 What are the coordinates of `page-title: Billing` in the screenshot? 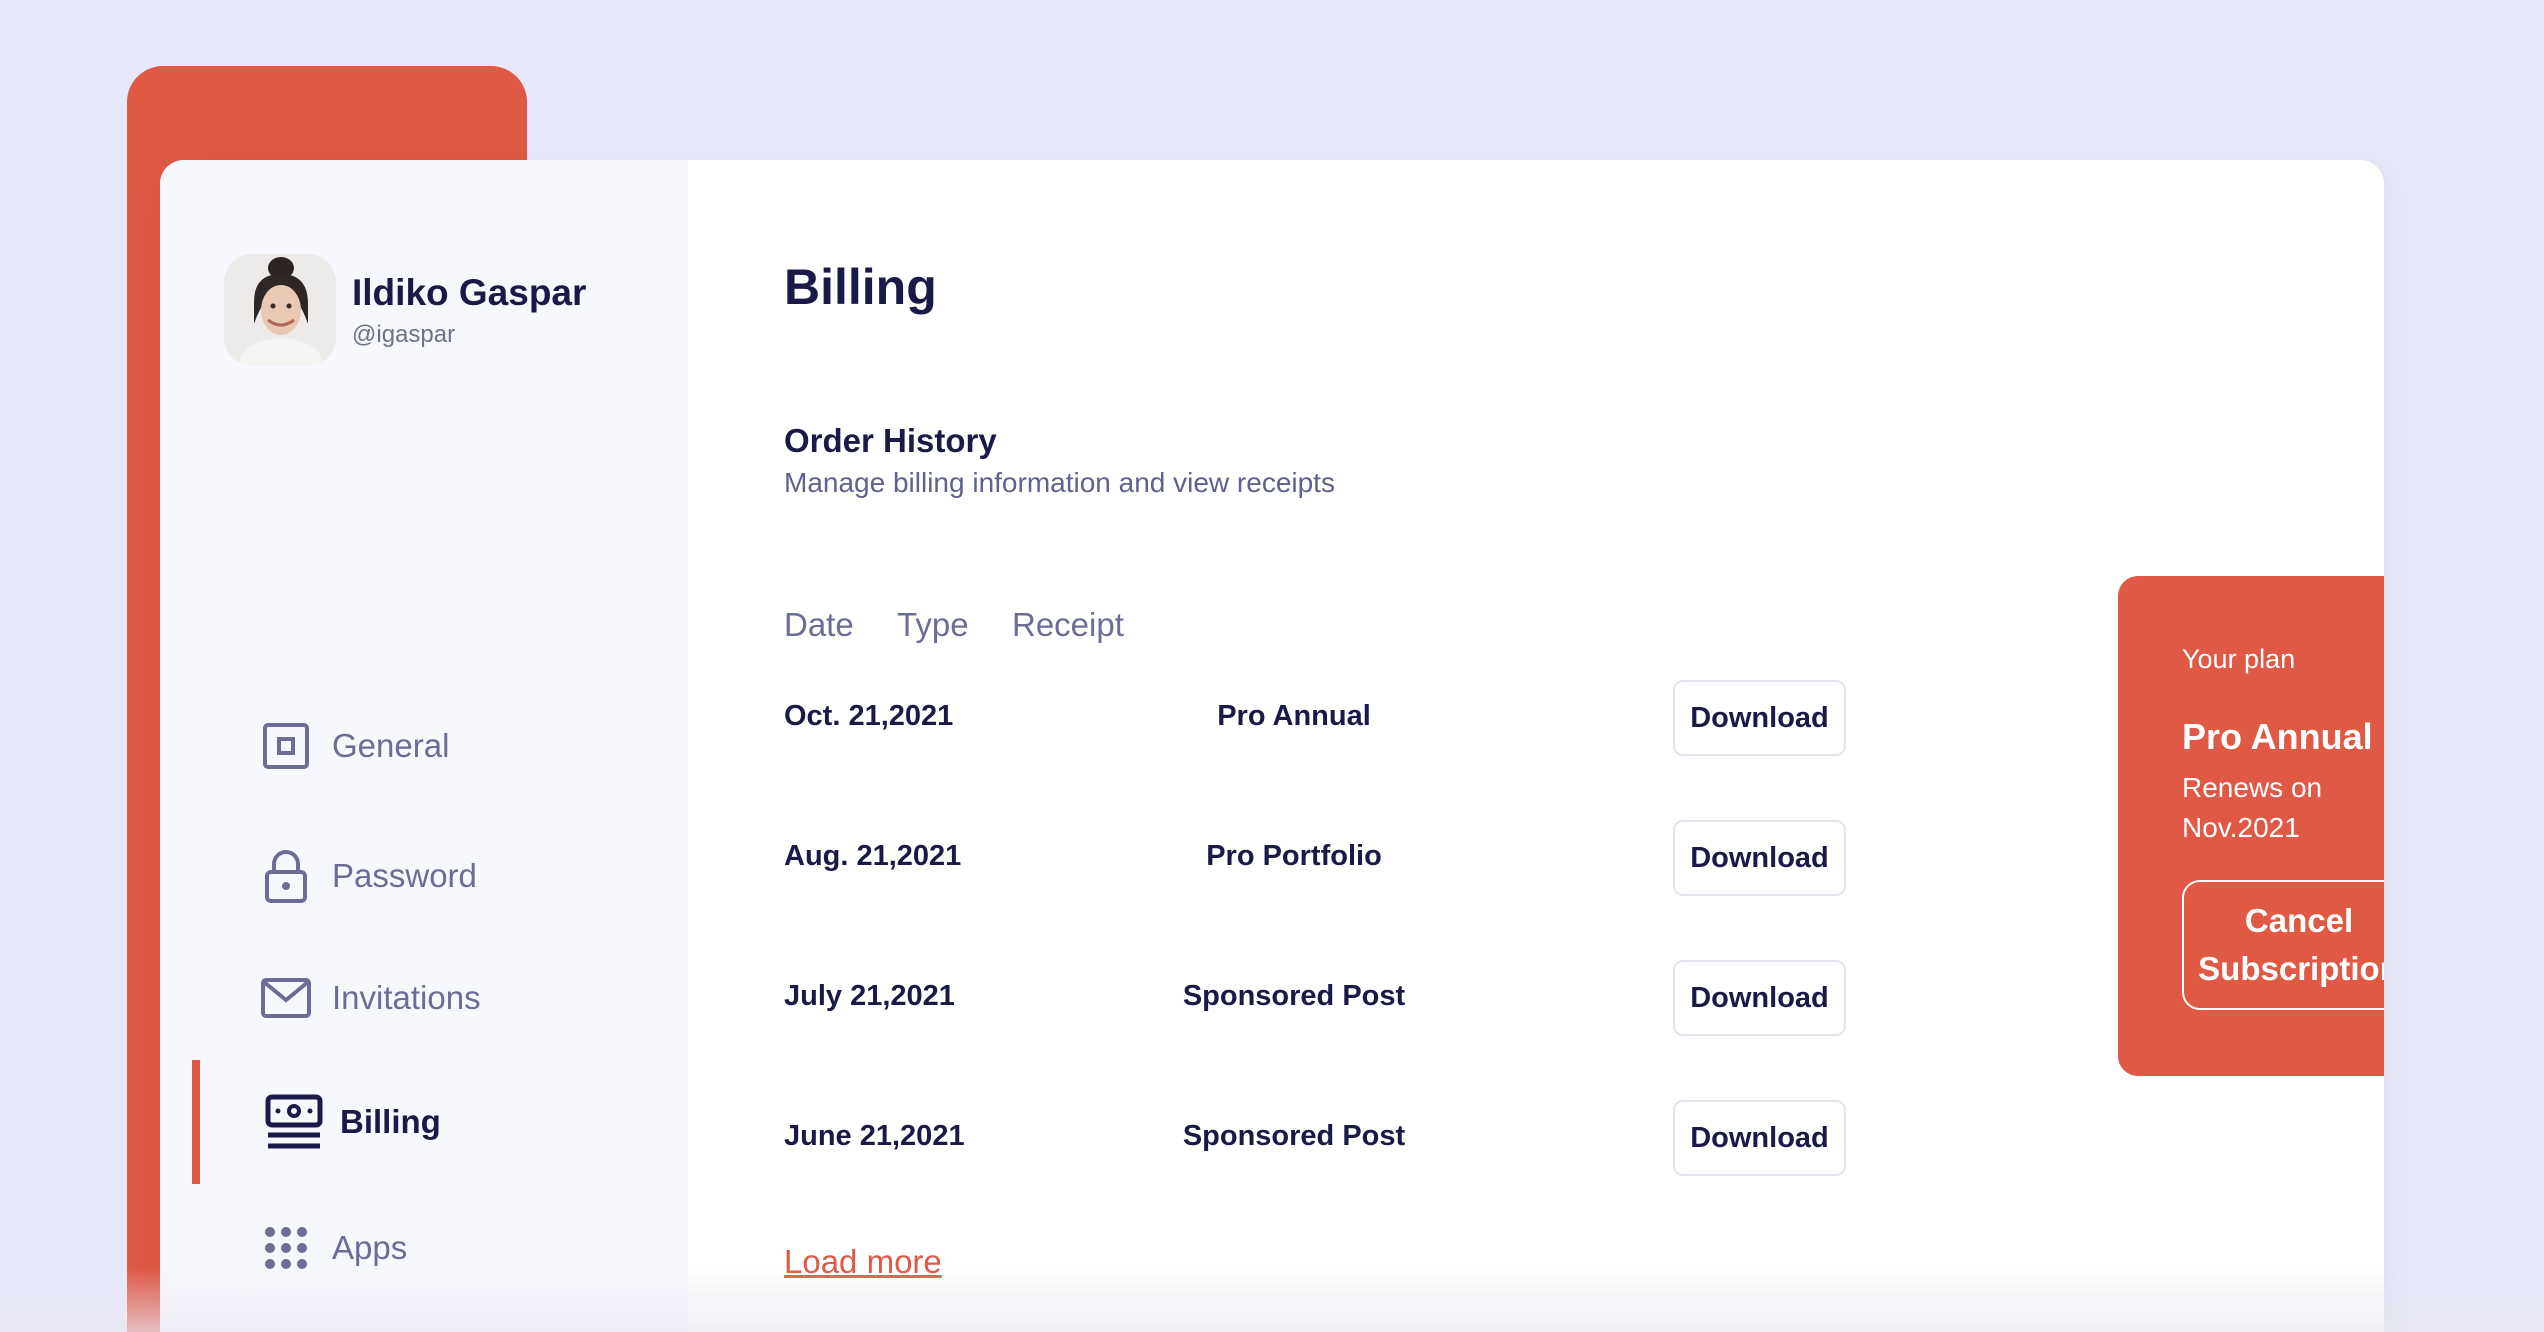 It's located at (860, 287).